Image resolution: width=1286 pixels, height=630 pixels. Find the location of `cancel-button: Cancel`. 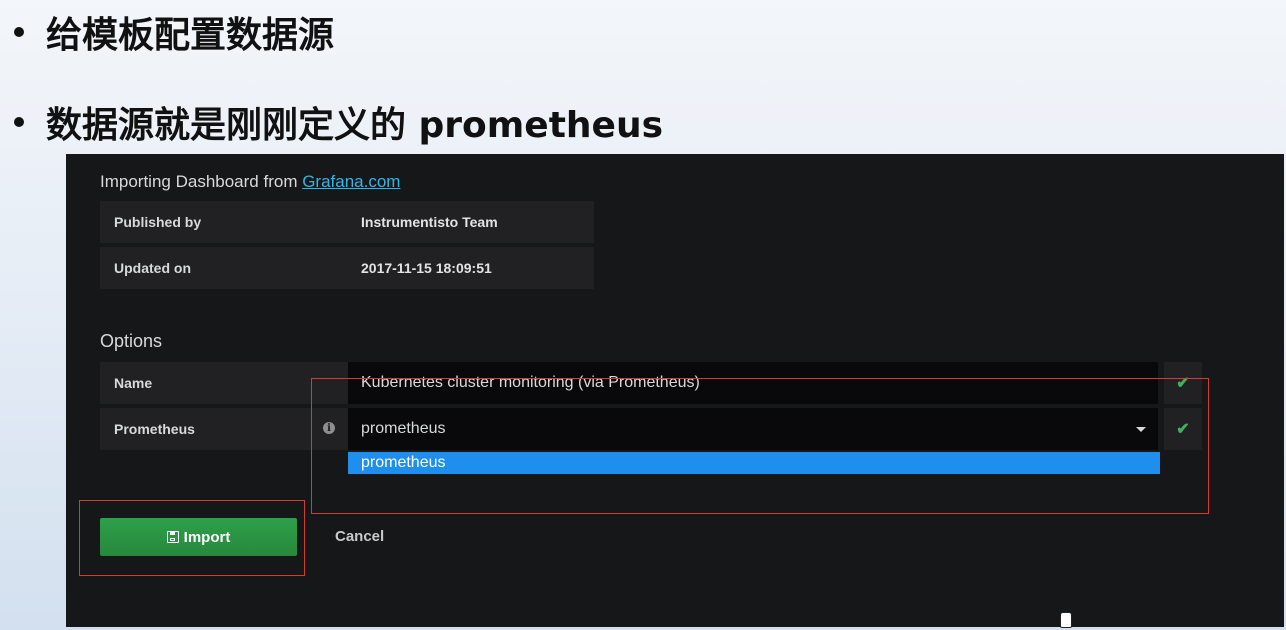

cancel-button: Cancel is located at coordinates (359, 536).